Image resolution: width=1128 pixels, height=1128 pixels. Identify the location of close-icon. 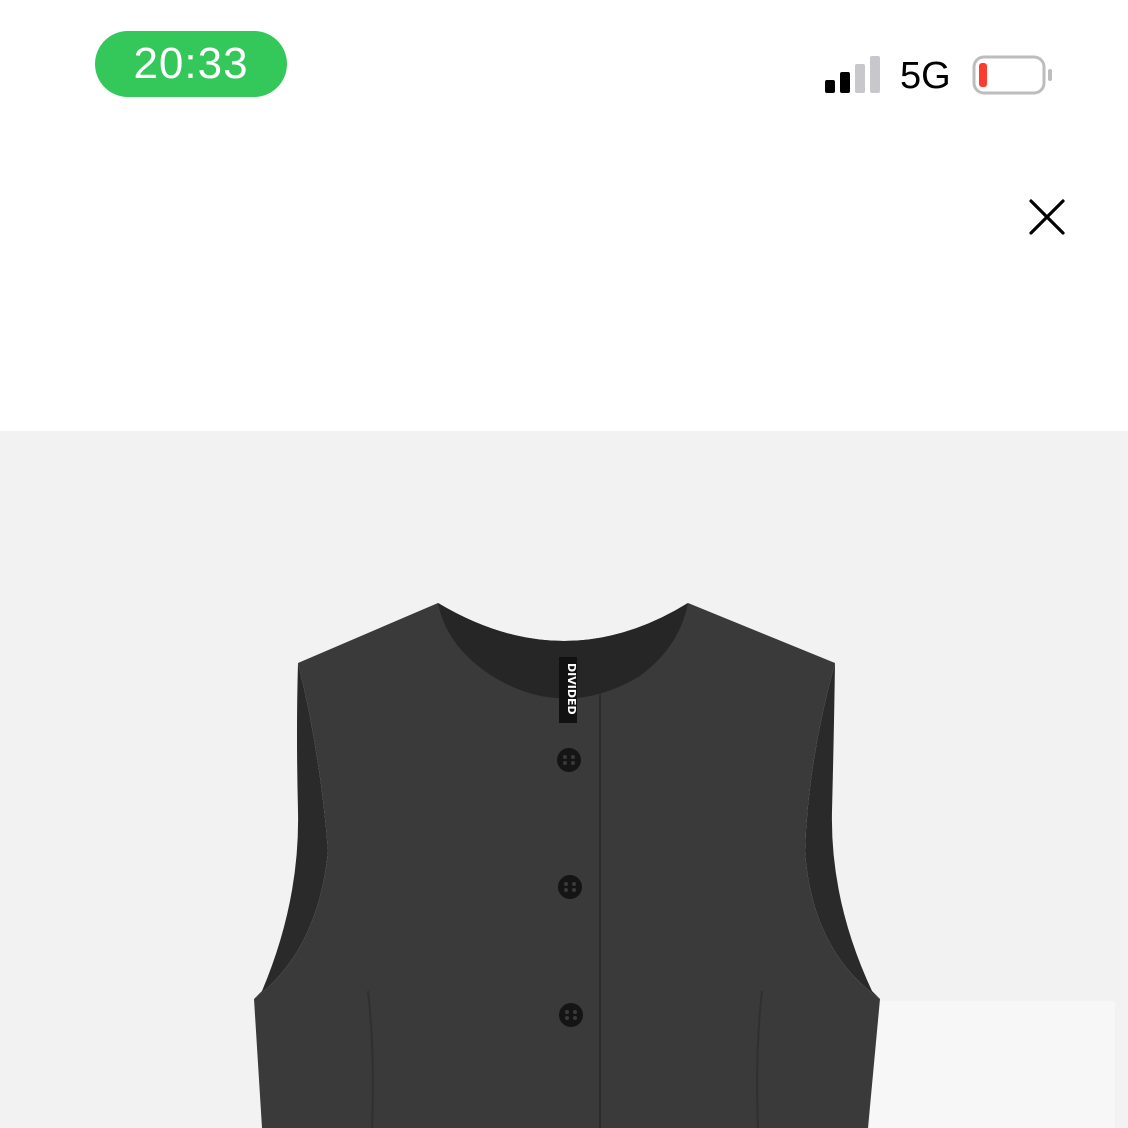
(1047, 217).